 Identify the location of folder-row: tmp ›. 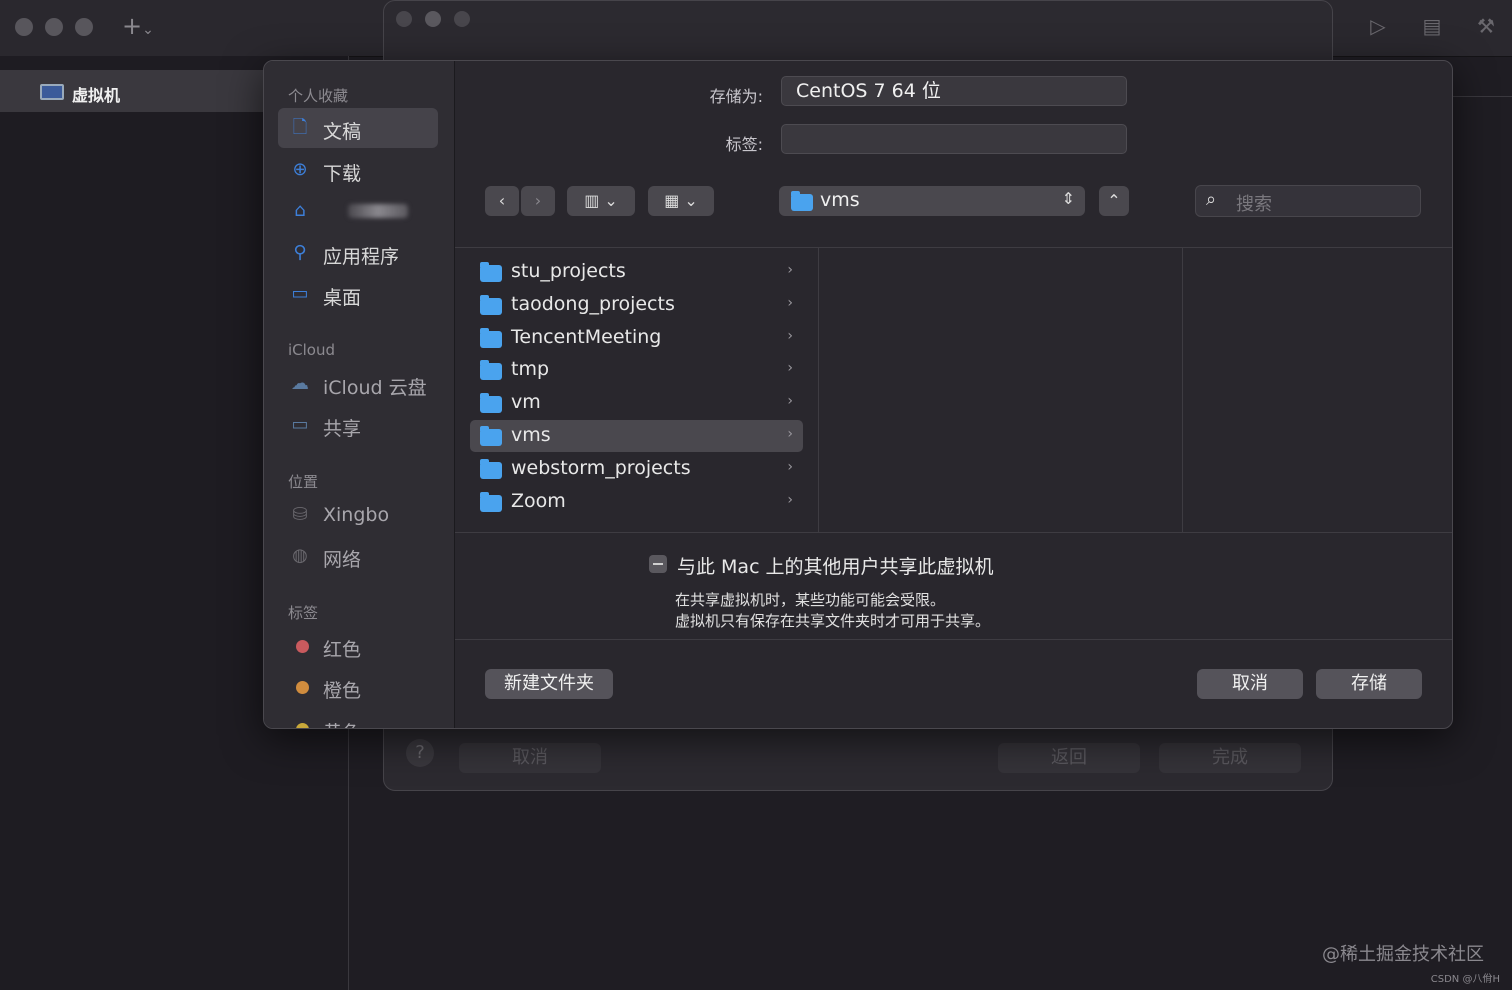
(636, 370).